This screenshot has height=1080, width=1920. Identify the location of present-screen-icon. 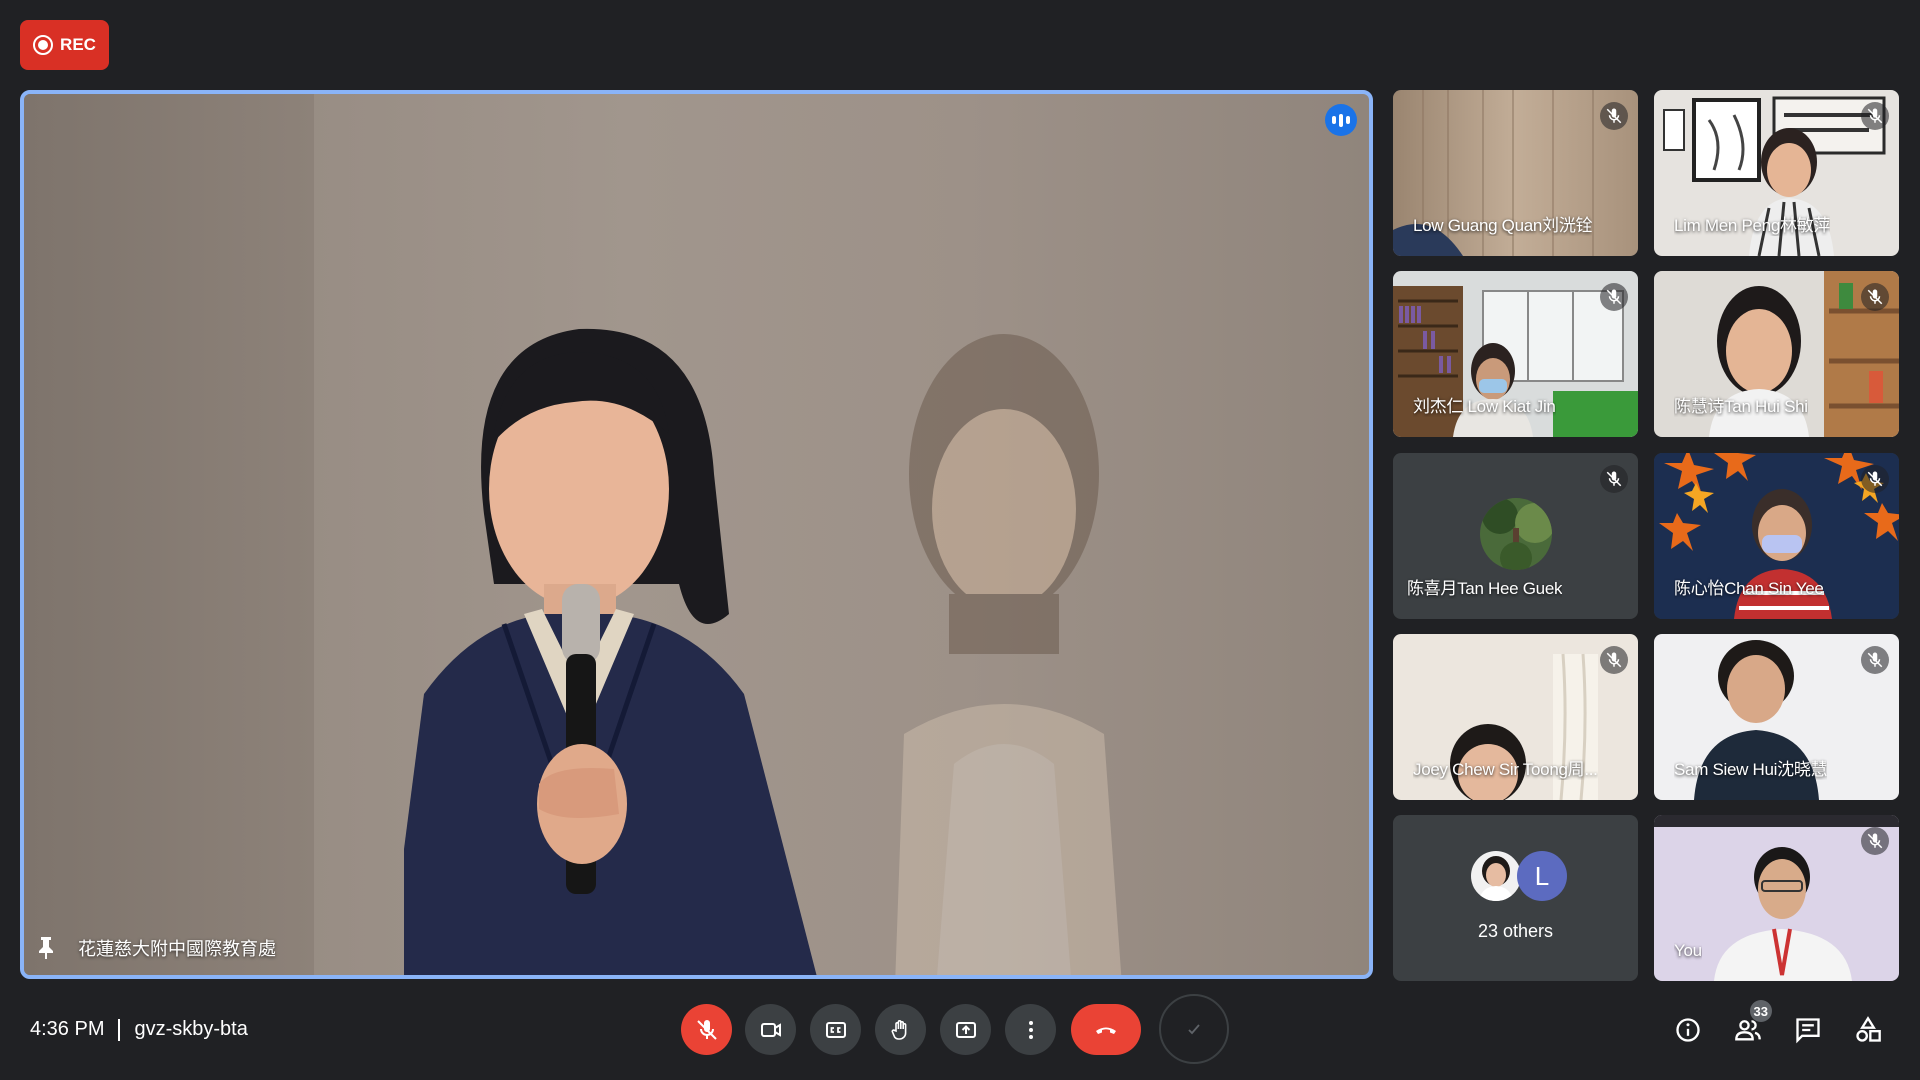
(965, 1029).